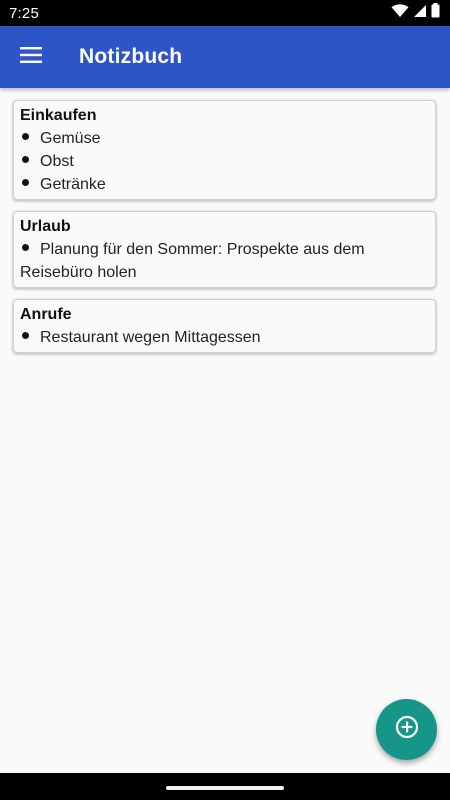 The image size is (450, 800). I want to click on list-item-text: Obst, so click(57, 161).